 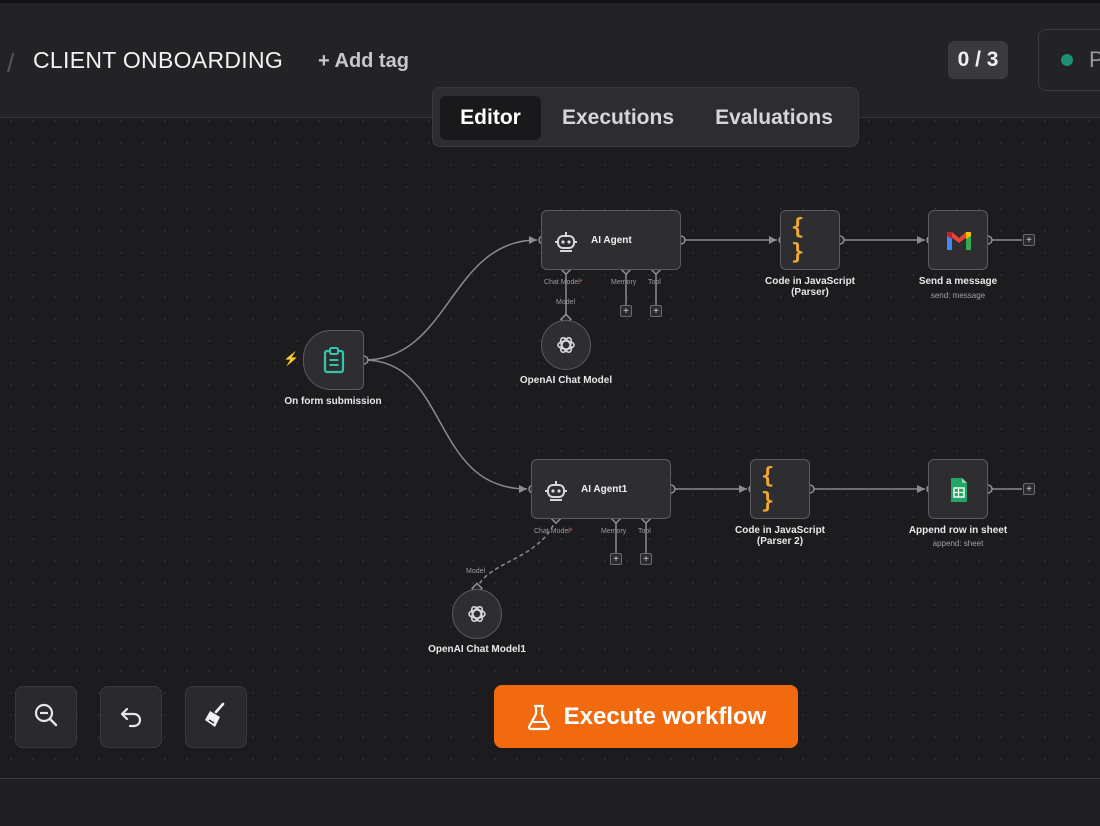 I want to click on connection-trigger-agent1, so click(x=450, y=300).